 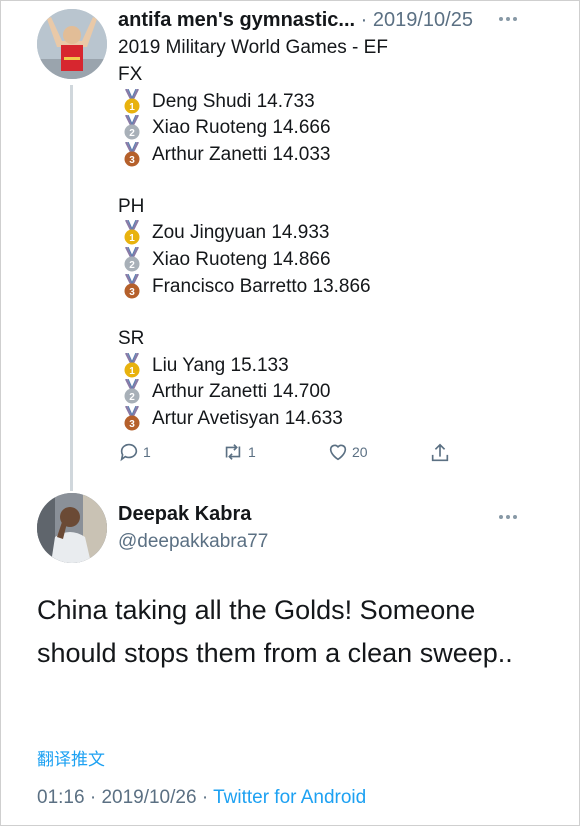 I want to click on tweet-meta: 01:16 · 2019/10/26 · Twitter for Android, so click(x=201, y=798).